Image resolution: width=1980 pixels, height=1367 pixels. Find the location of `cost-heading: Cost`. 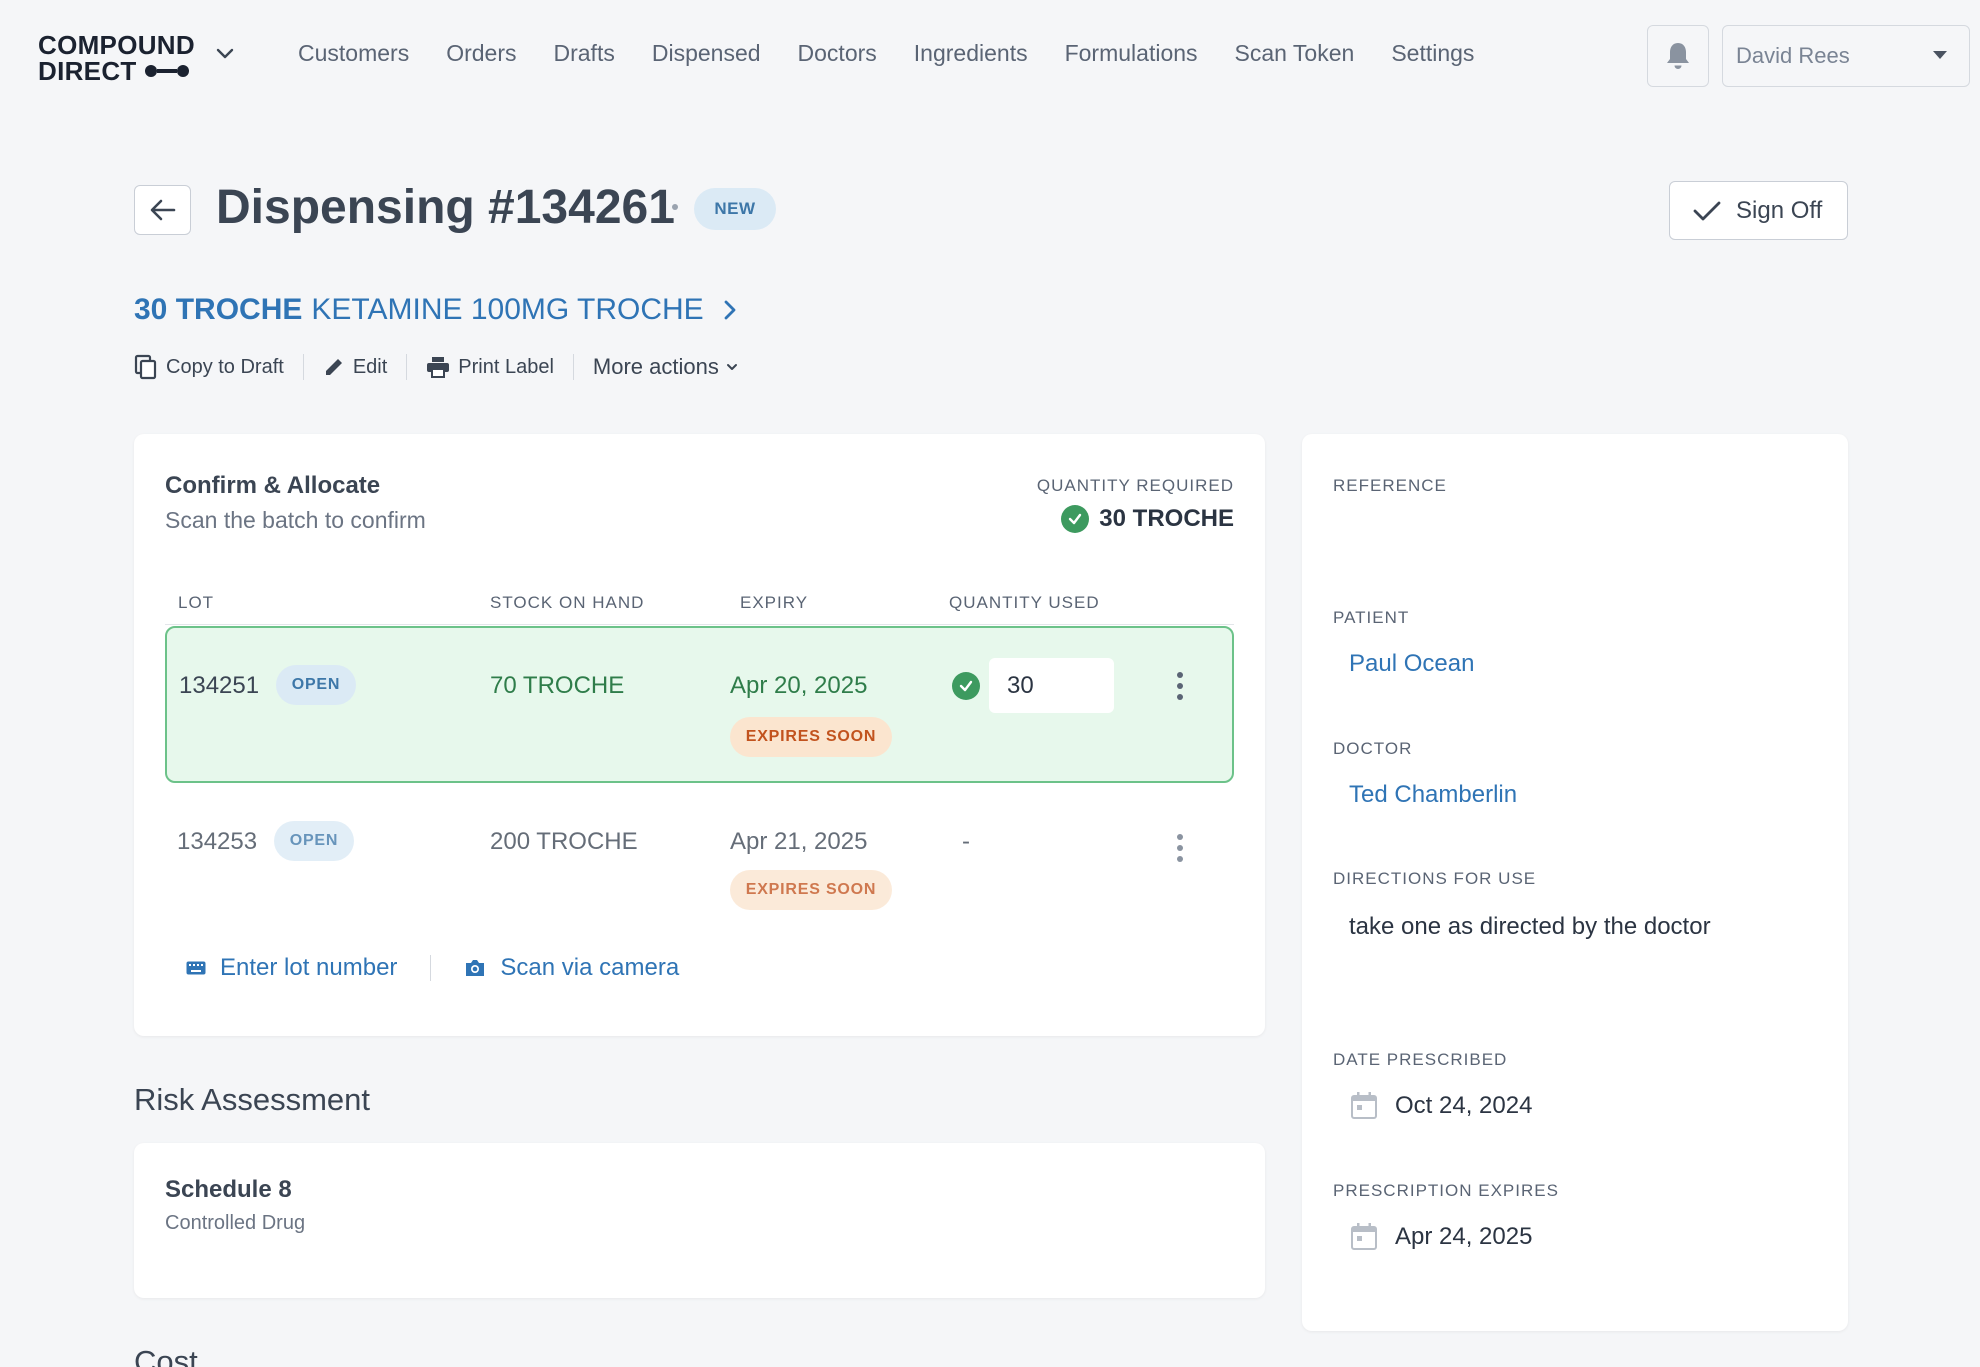

cost-heading: Cost is located at coordinates (166, 1355).